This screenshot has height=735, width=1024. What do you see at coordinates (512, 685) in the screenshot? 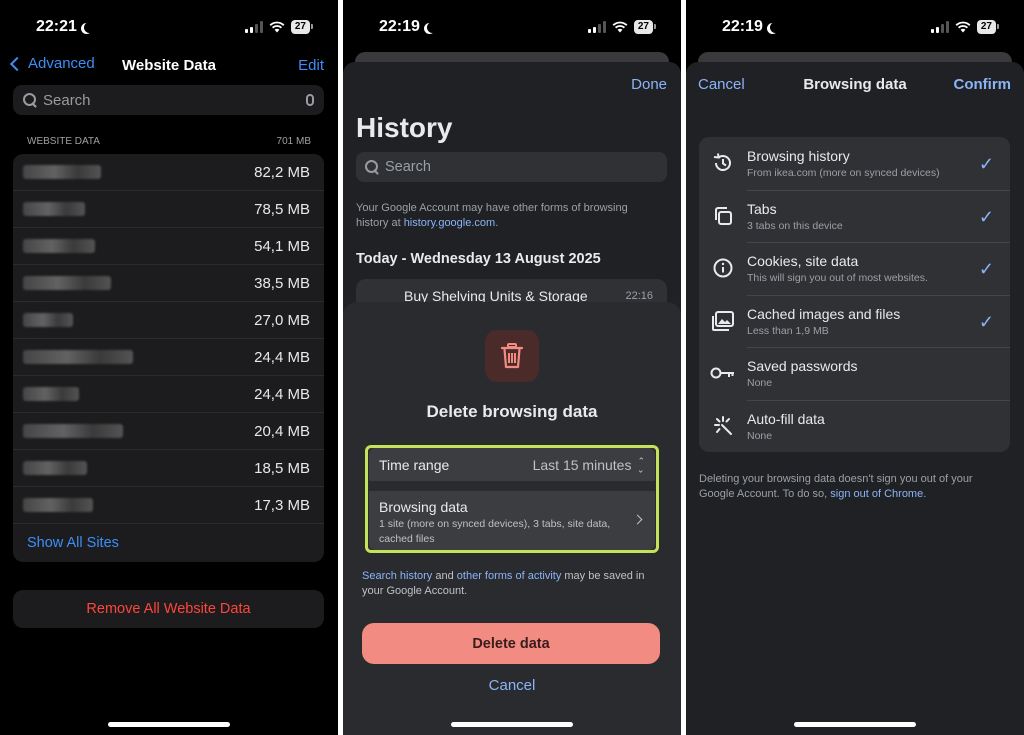
I see `cancel-button: Cancel` at bounding box center [512, 685].